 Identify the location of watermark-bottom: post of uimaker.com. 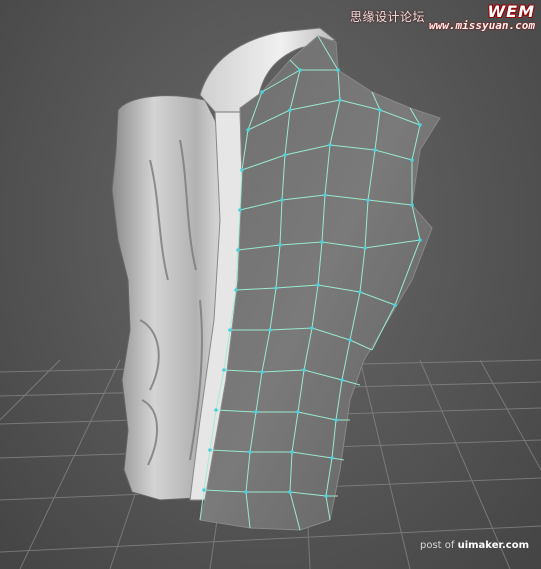
(474, 545).